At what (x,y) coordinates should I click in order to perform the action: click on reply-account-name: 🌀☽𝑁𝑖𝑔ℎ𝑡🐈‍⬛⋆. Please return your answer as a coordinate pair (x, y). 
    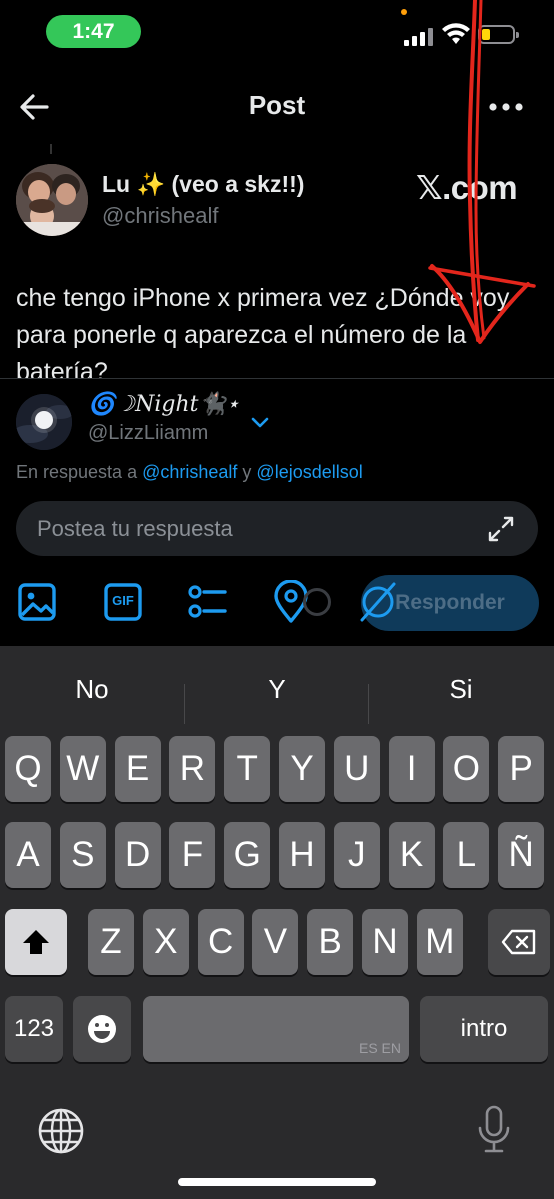
    Looking at the image, I should click on (164, 404).